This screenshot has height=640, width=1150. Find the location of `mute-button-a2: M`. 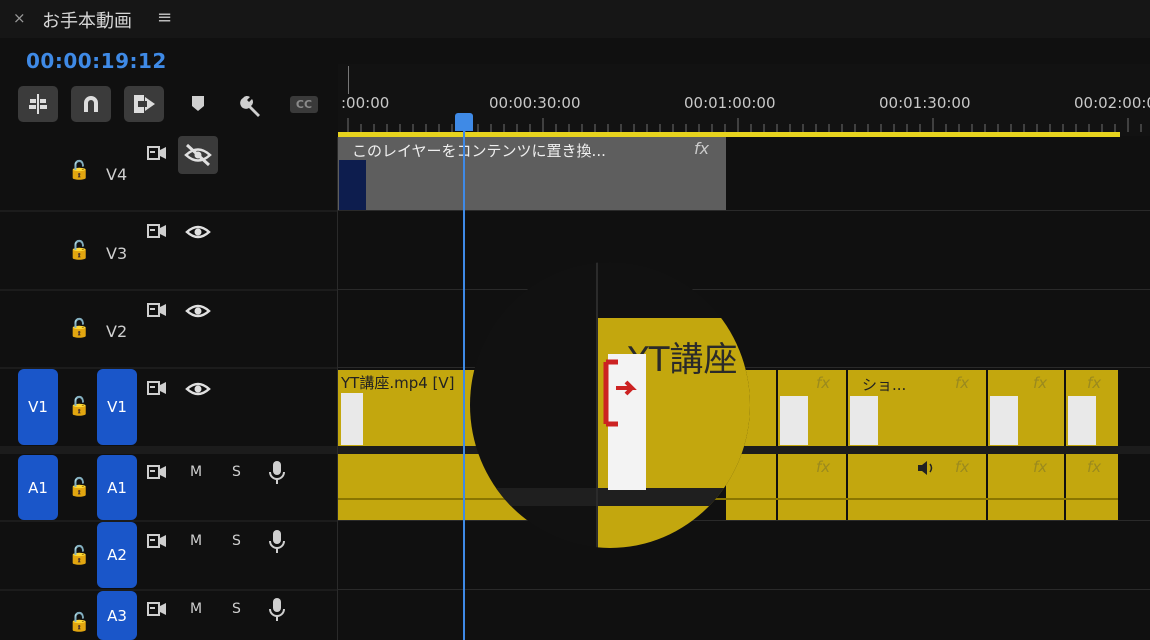

mute-button-a2: M is located at coordinates (196, 541).